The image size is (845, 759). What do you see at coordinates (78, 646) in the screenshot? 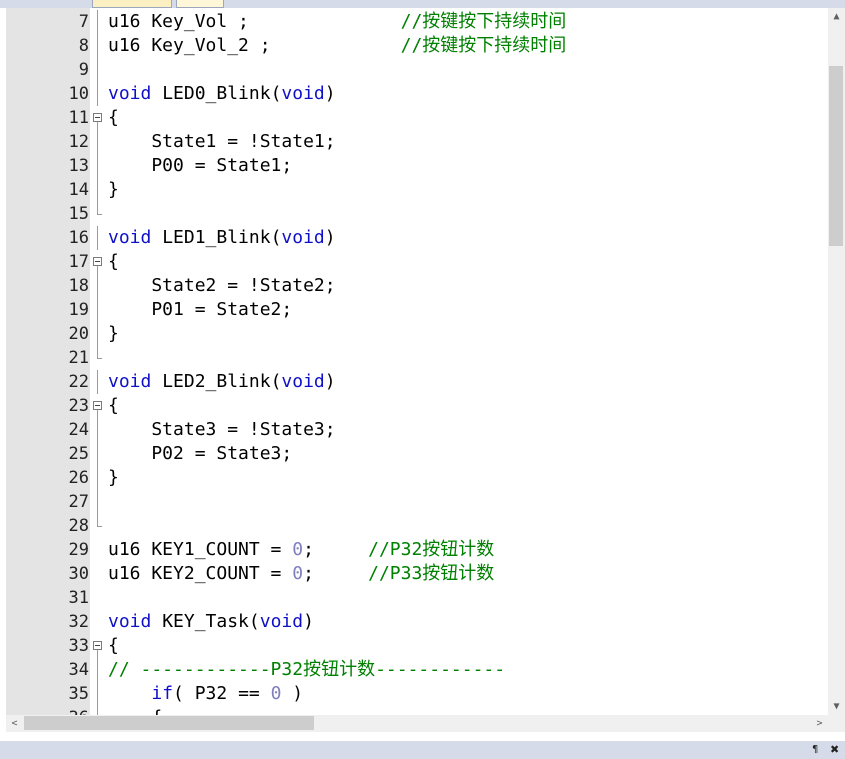
I see `line-number: 33` at bounding box center [78, 646].